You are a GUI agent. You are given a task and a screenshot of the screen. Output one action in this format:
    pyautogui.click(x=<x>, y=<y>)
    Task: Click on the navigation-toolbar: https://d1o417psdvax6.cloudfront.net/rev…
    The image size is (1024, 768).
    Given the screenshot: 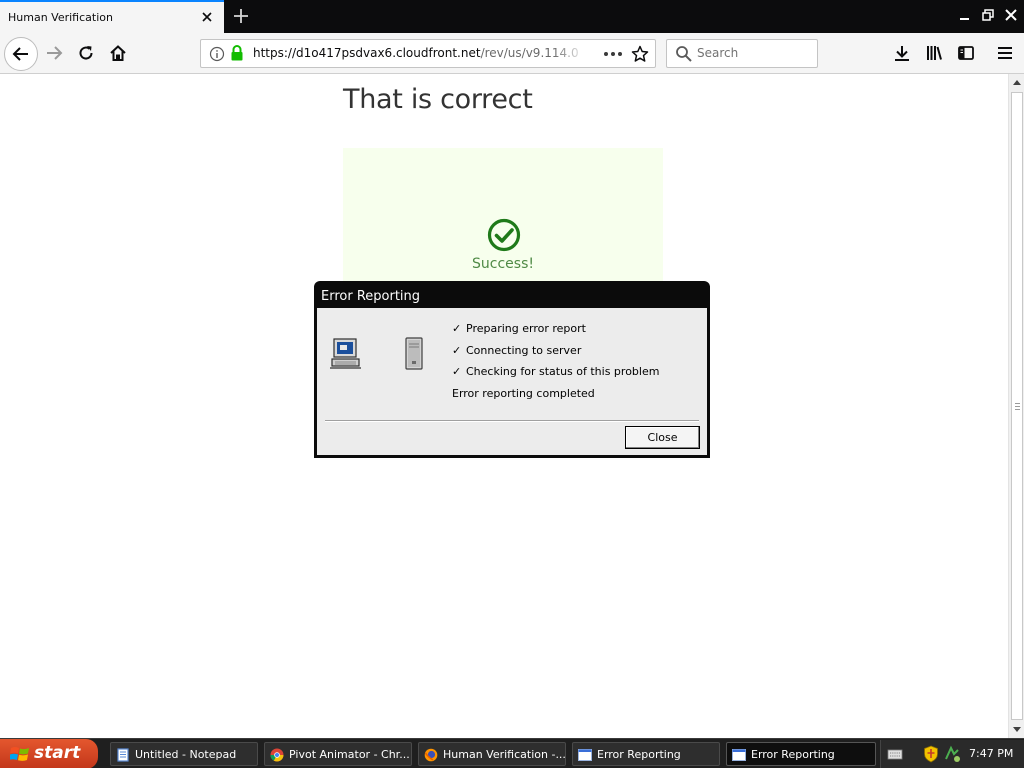 What is the action you would take?
    pyautogui.click(x=512, y=53)
    